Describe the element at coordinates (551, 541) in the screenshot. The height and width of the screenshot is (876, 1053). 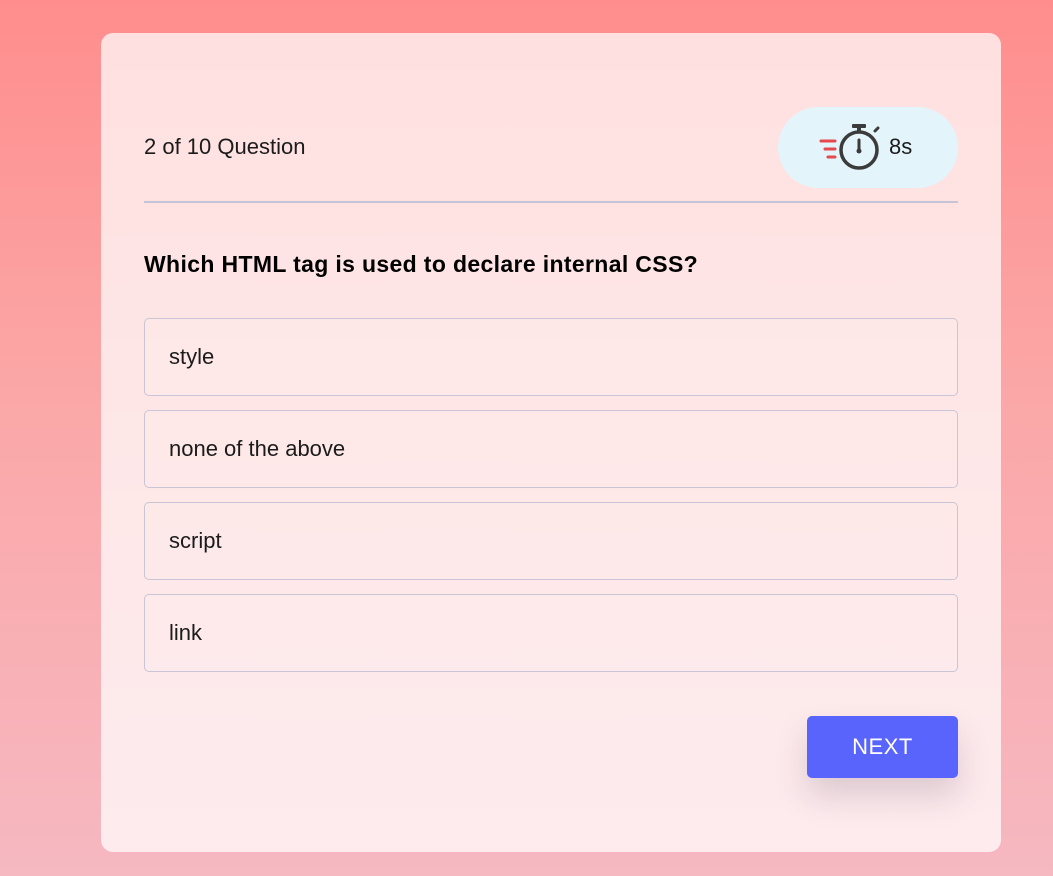
I see `answer-option-script: script` at that location.